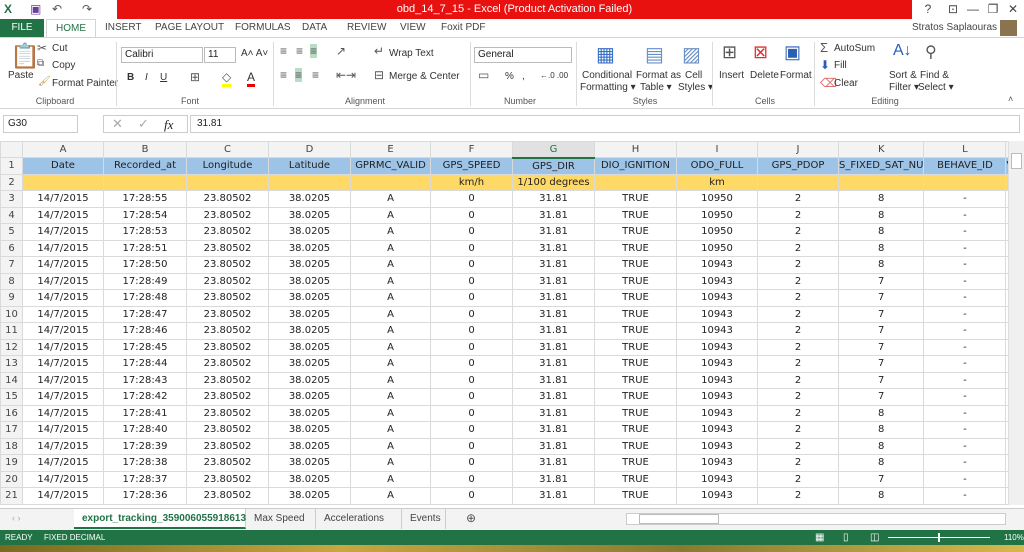  I want to click on tab-view: VIEW, so click(413, 28).